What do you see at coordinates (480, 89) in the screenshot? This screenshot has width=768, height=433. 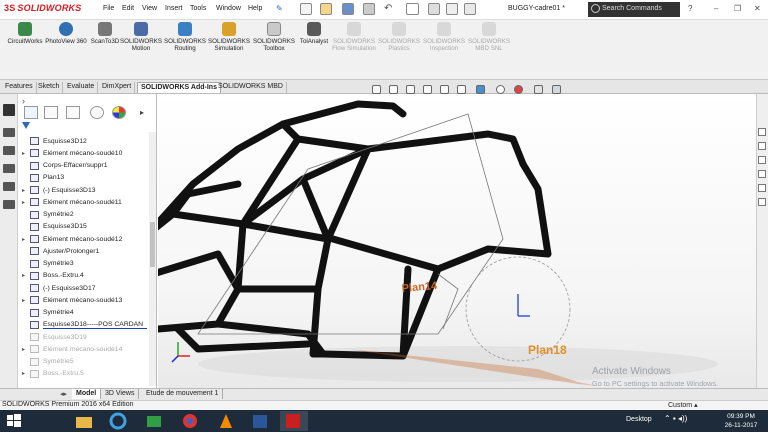 I see `display-style-icon` at bounding box center [480, 89].